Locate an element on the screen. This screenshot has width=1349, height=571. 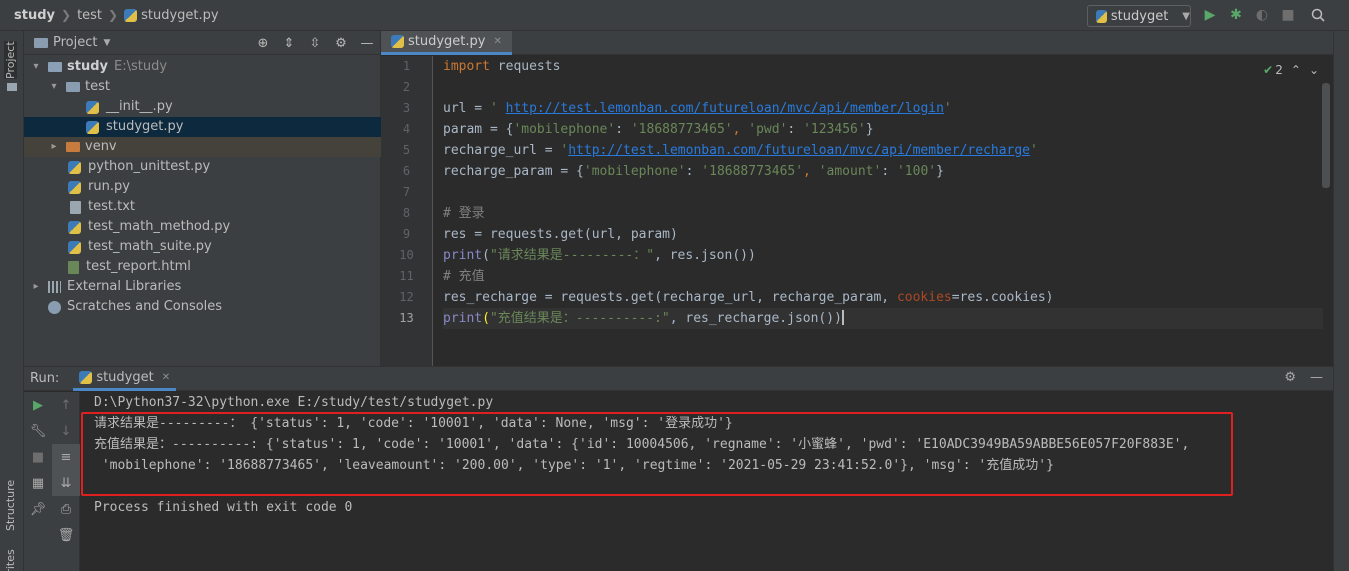
run-toolbar-primary: ▶ 🔧︎ ■ ▦ 📌︎ is located at coordinates (38, 481).